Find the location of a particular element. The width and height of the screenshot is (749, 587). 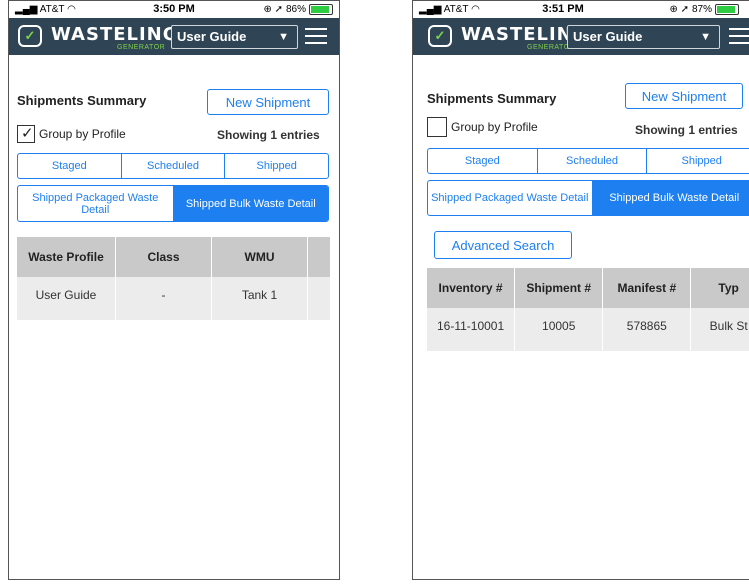

group-by-profile: ✓ Group by Profile is located at coordinates (71, 134).